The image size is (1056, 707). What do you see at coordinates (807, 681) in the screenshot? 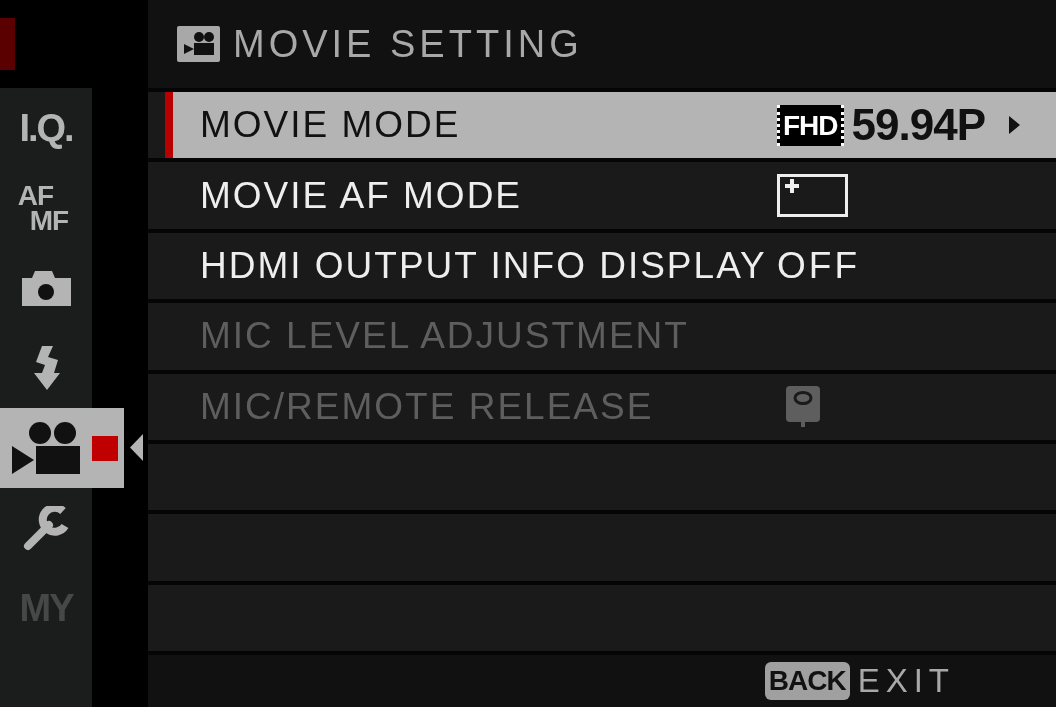
I see `back-key: BACK` at bounding box center [807, 681].